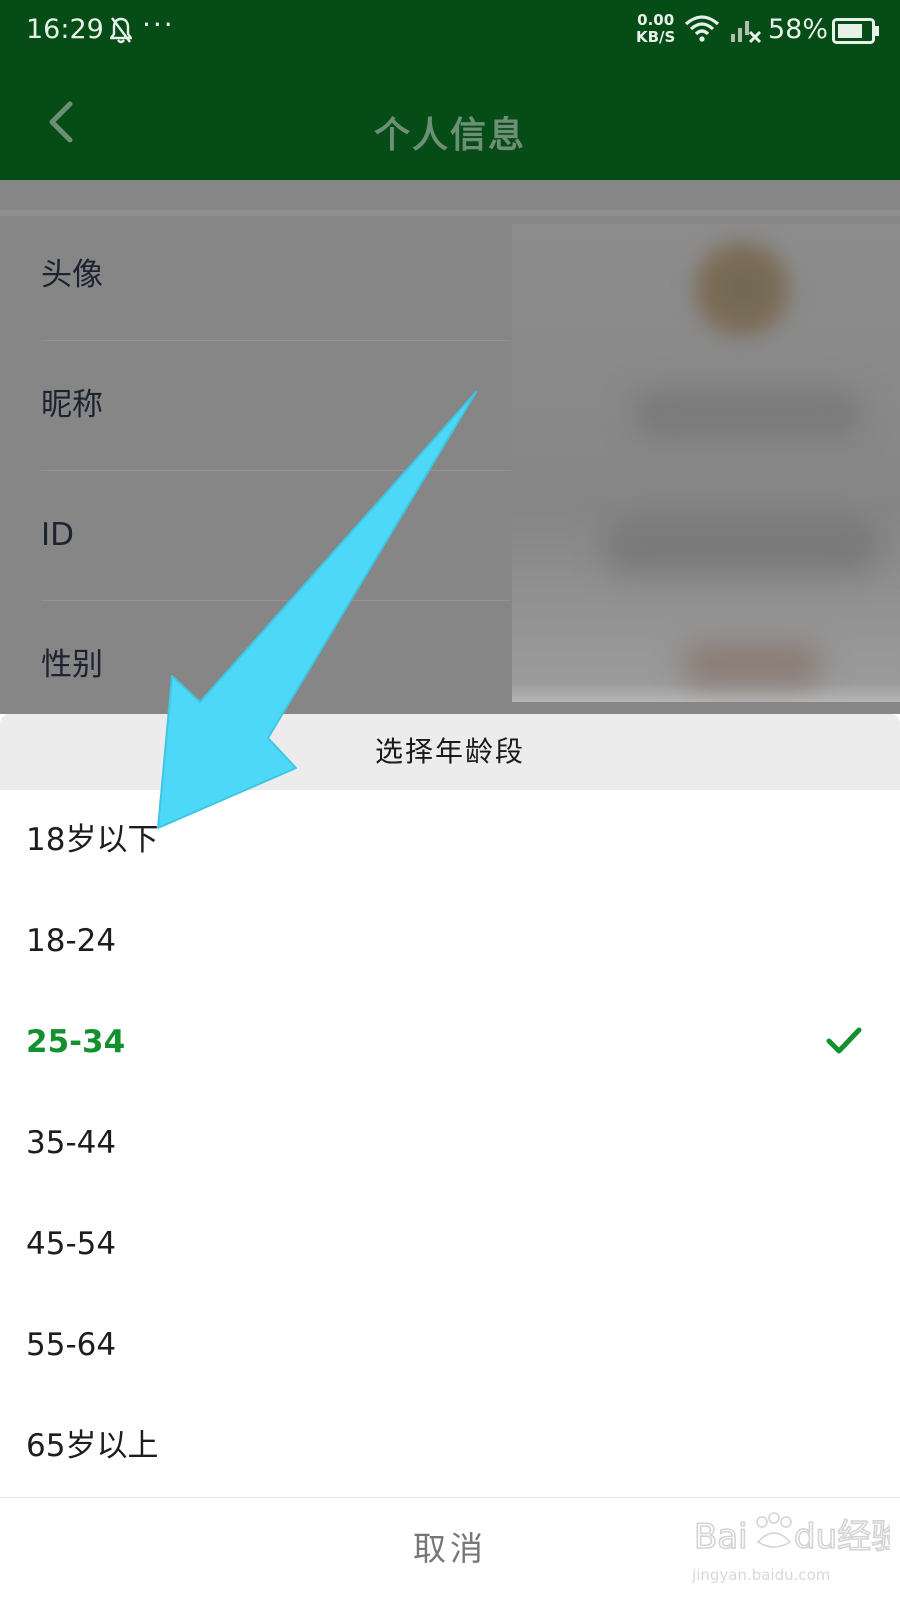  I want to click on blurred-gender, so click(752, 664).